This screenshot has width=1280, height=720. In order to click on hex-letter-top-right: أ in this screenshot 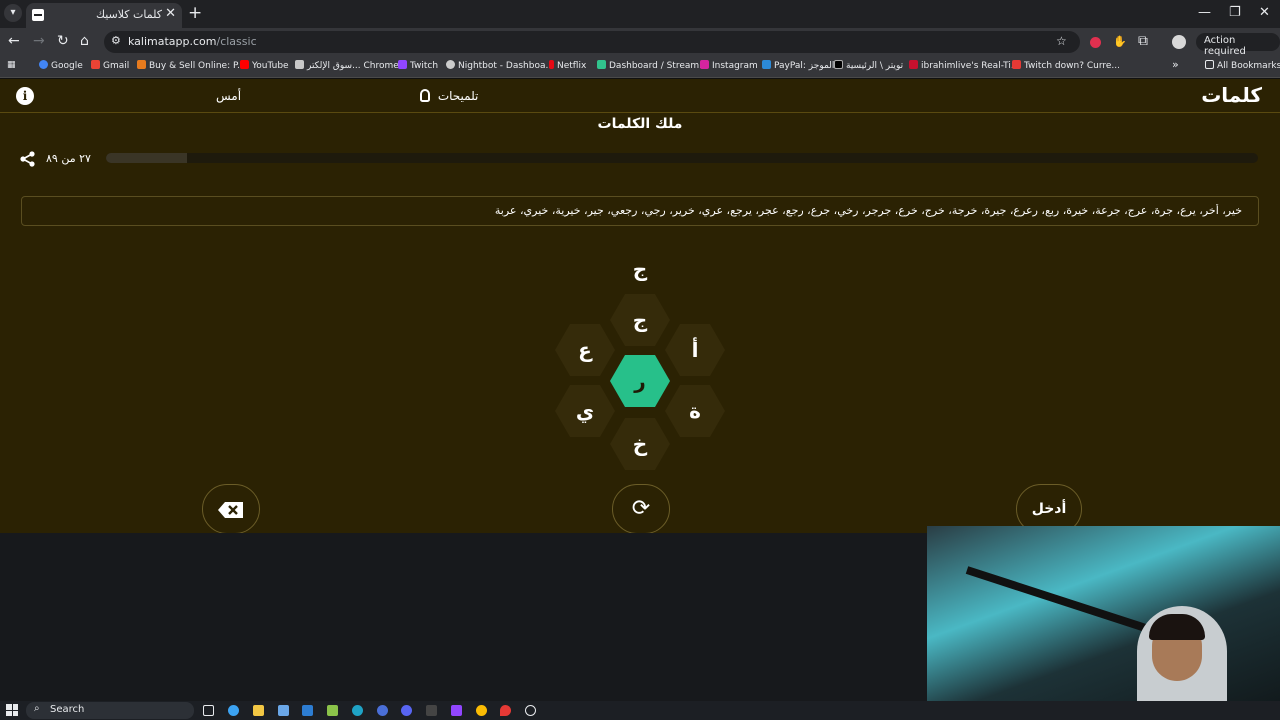, I will do `click(695, 350)`.